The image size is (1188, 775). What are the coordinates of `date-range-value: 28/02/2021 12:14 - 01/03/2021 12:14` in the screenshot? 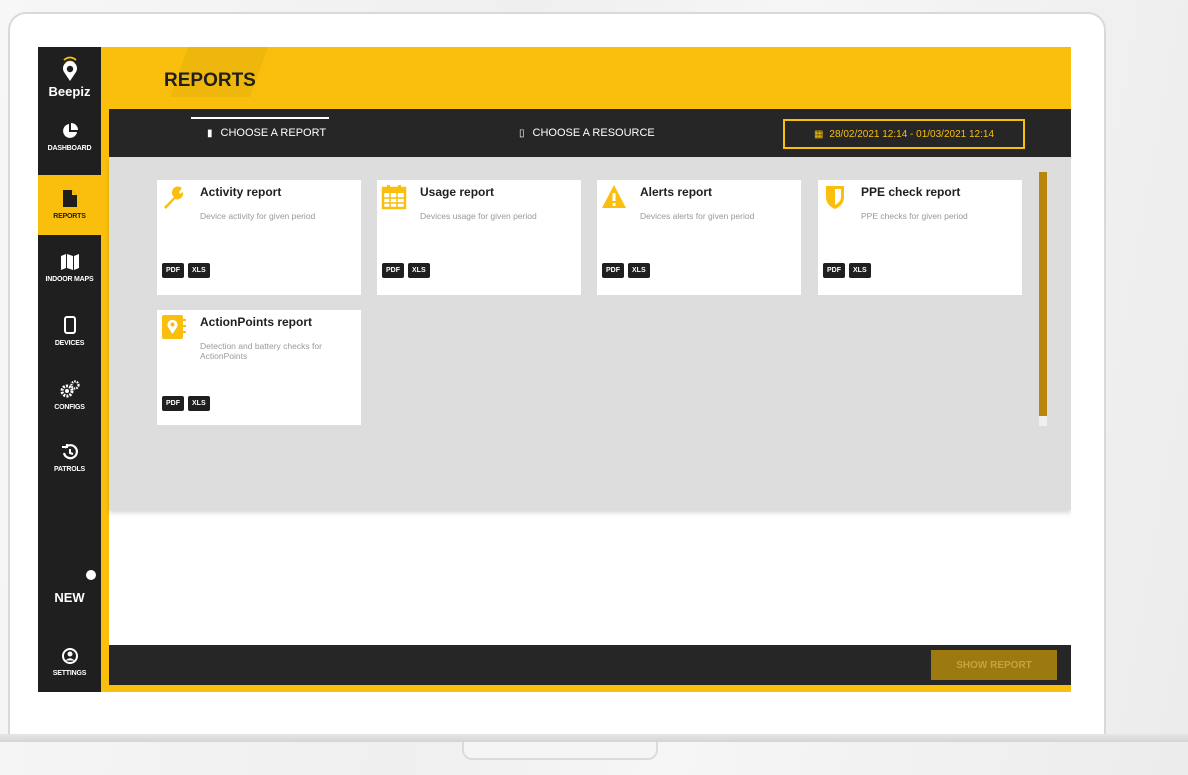 It's located at (912, 134).